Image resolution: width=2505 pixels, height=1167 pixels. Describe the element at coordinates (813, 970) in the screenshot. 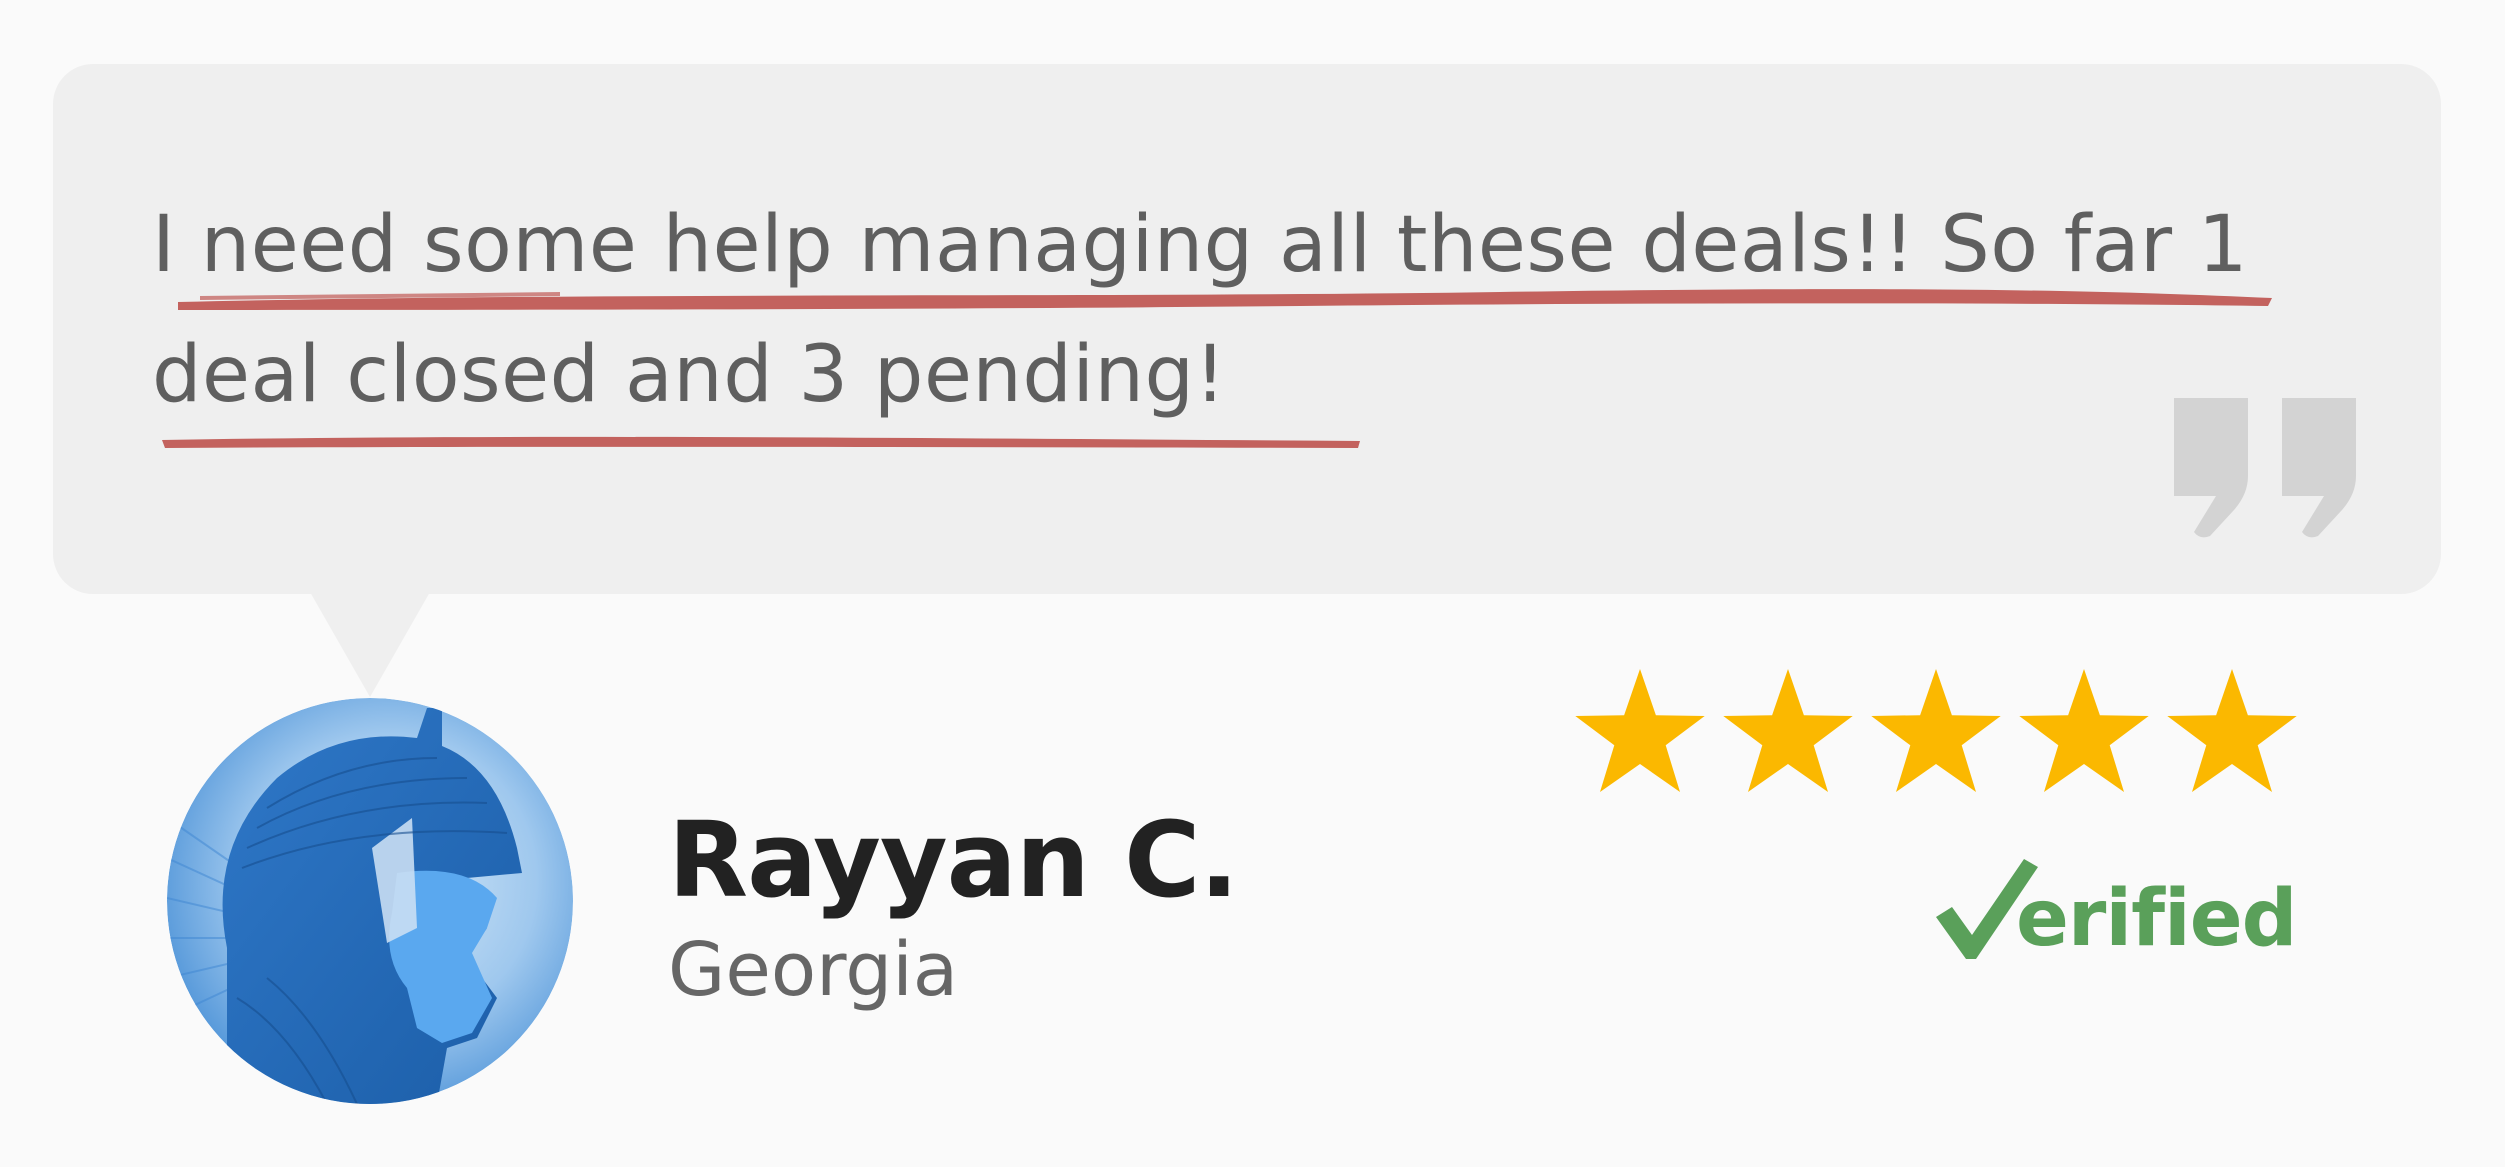

I see `reviewer-location: Georgia` at that location.